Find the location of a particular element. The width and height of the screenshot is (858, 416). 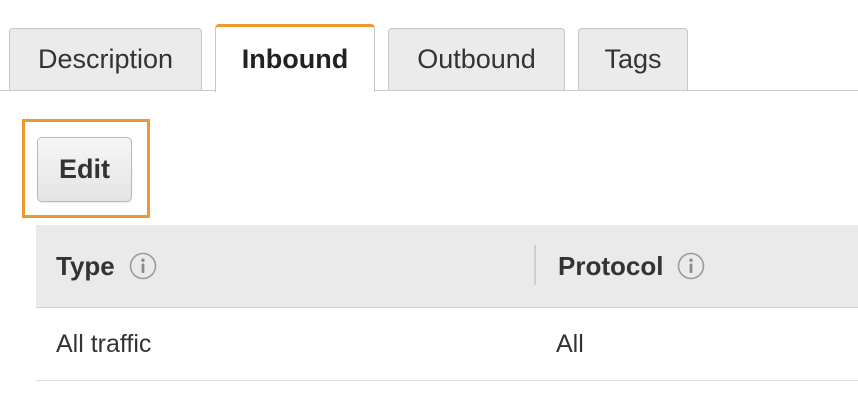

column-header-type: Type is located at coordinates (106, 266).